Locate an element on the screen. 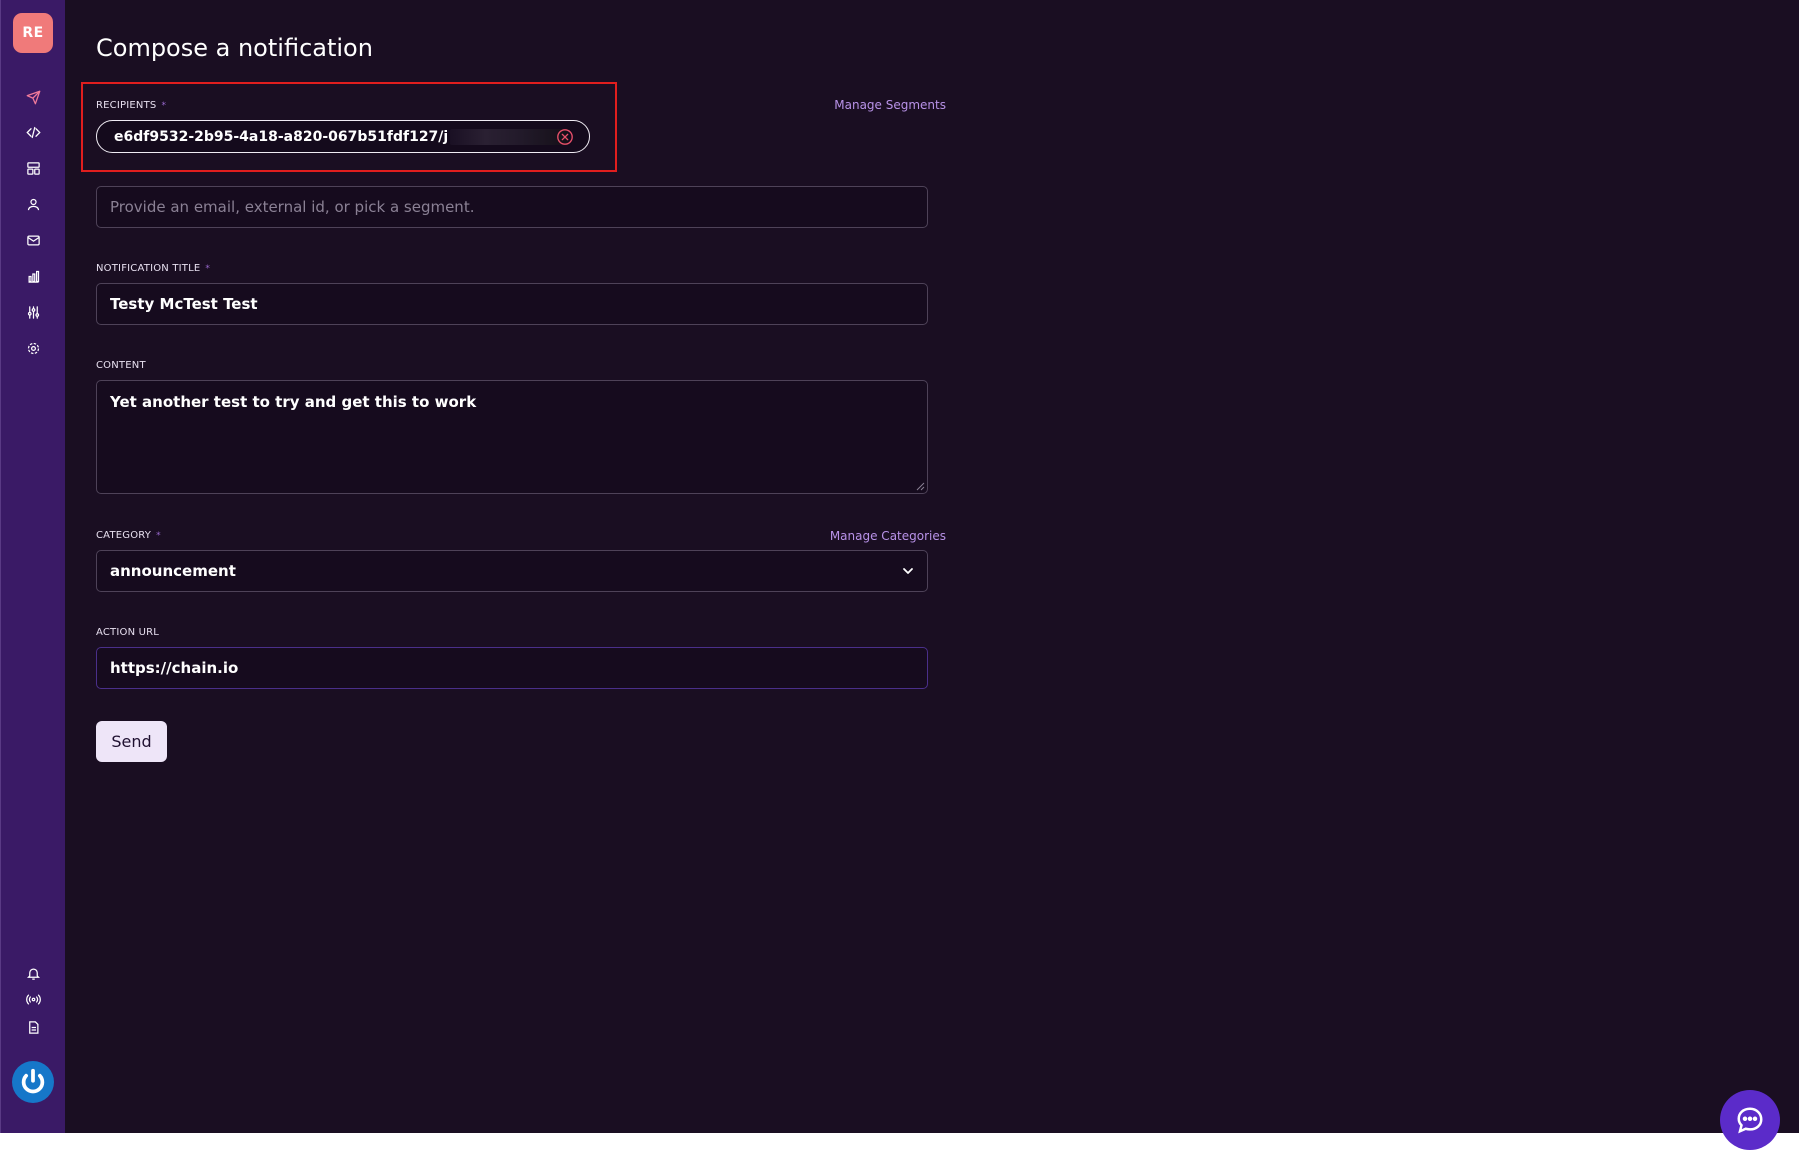 Image resolution: width=1799 pixels, height=1170 pixels. action-url-label: ACTION URL is located at coordinates (128, 632).